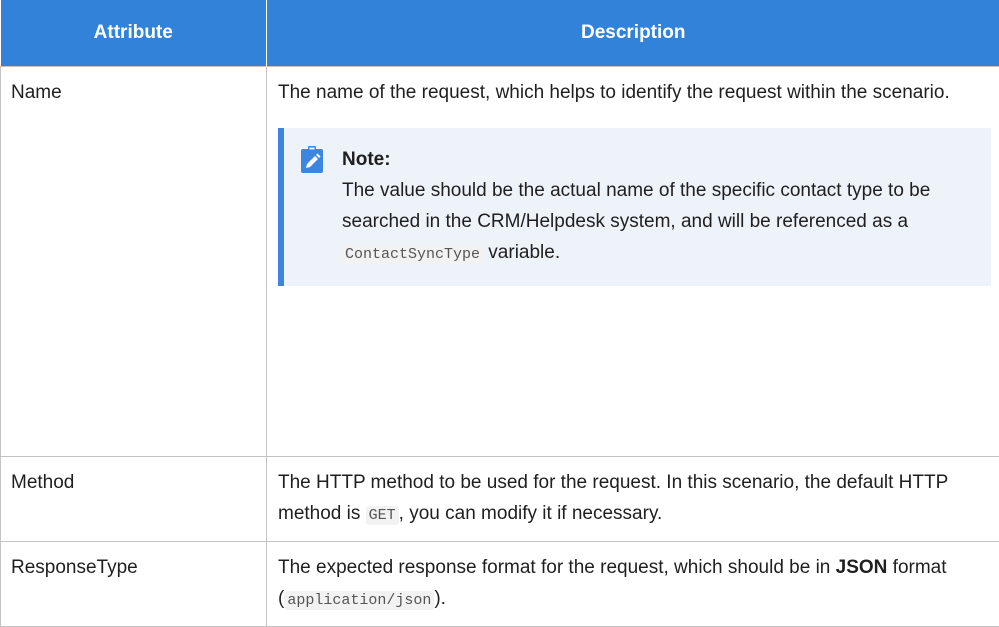  I want to click on note-title: Note:, so click(659, 159).